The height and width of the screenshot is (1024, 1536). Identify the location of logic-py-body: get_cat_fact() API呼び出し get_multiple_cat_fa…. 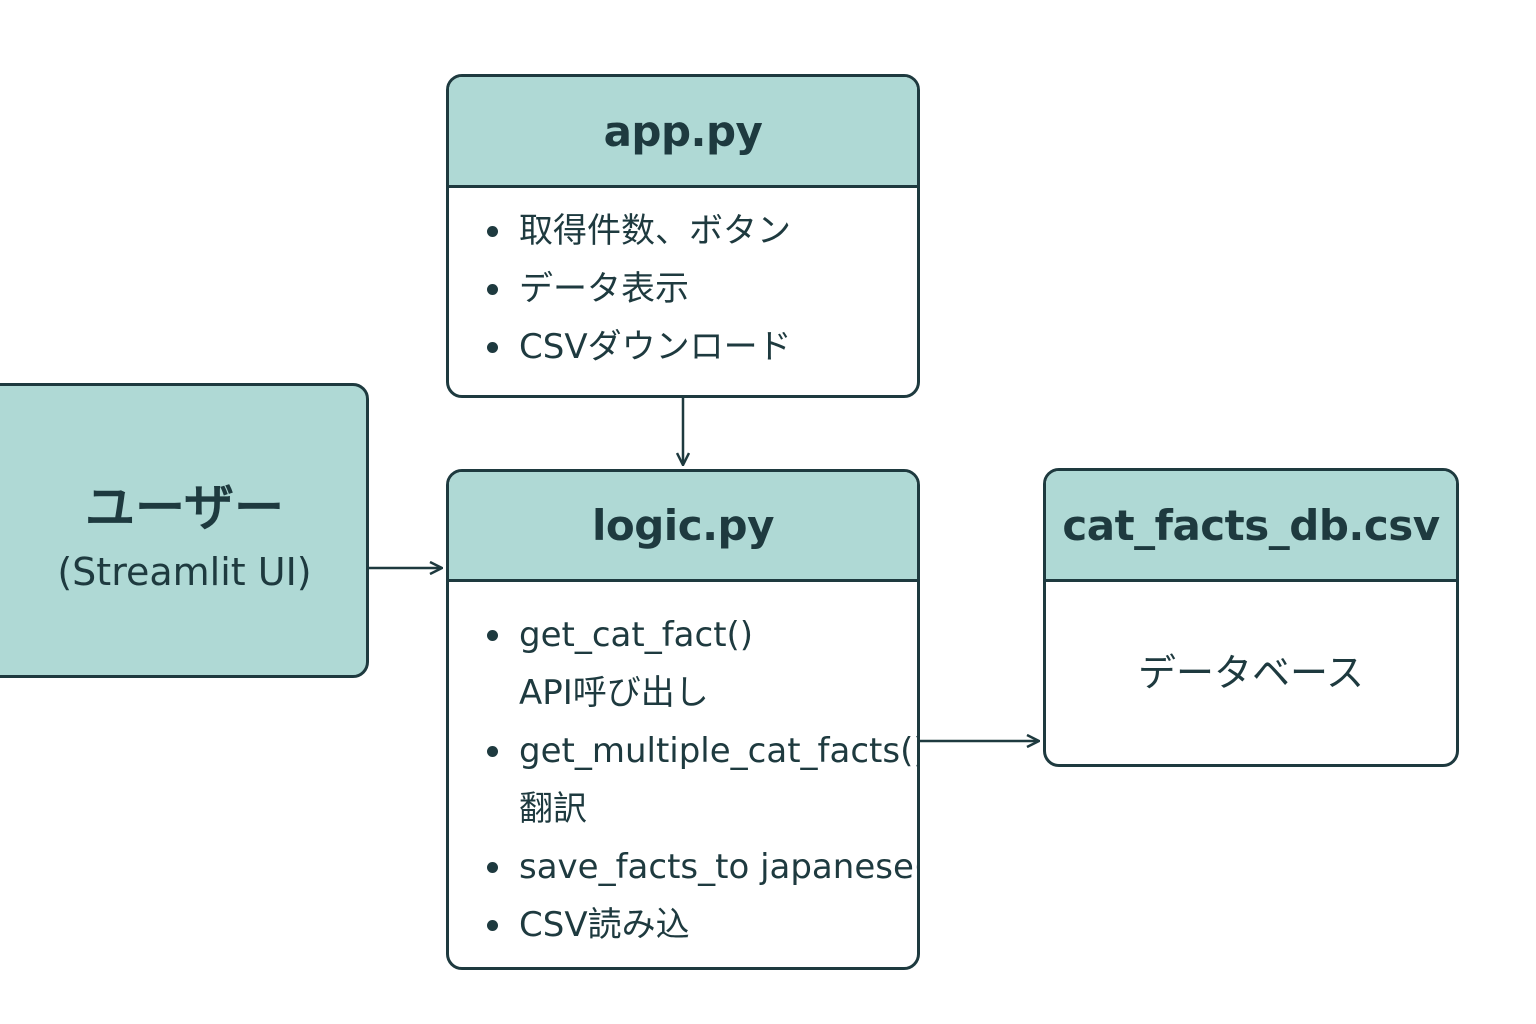
(683, 768).